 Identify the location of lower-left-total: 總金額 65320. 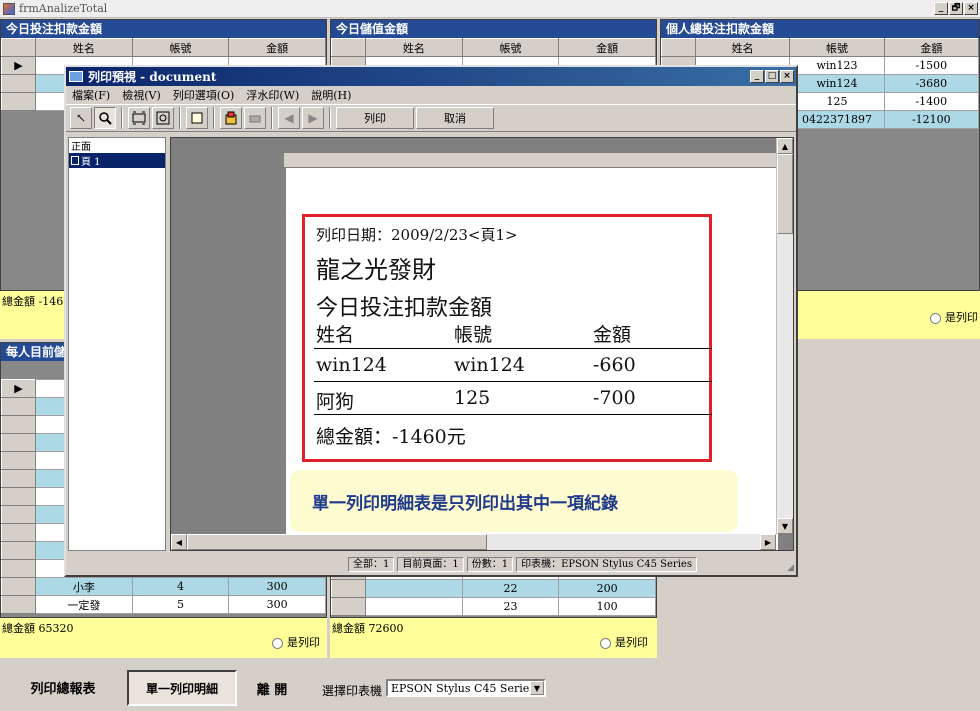
(38, 628).